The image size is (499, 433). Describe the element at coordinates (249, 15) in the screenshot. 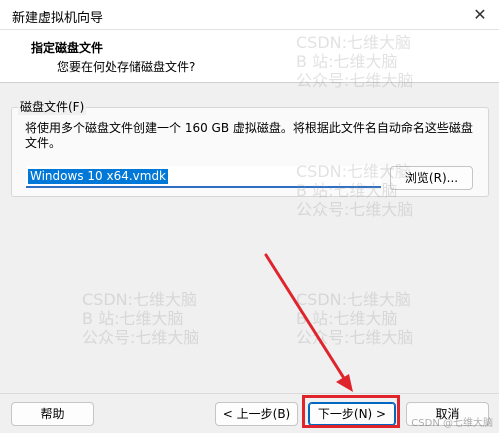

I see `title-bar: 新建虚拟机向导 ✕` at that location.